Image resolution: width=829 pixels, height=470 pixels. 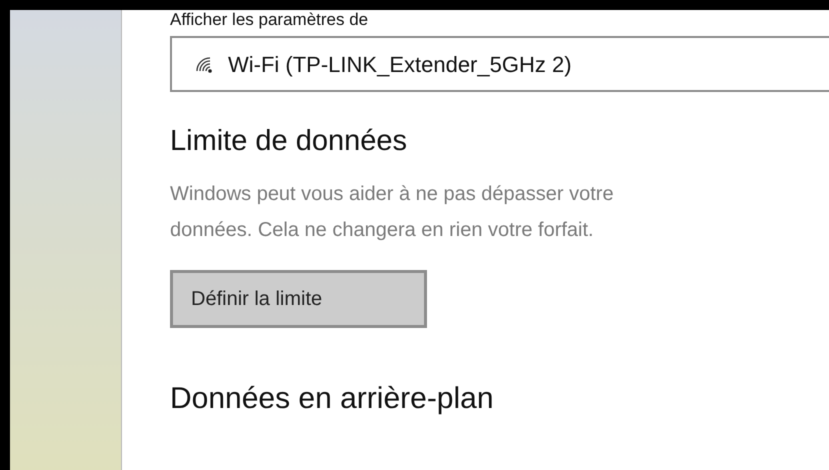 What do you see at coordinates (499, 64) in the screenshot?
I see `network-dropdown: Wi-Fi (TP-LINK_Extender_5GHz 2)` at bounding box center [499, 64].